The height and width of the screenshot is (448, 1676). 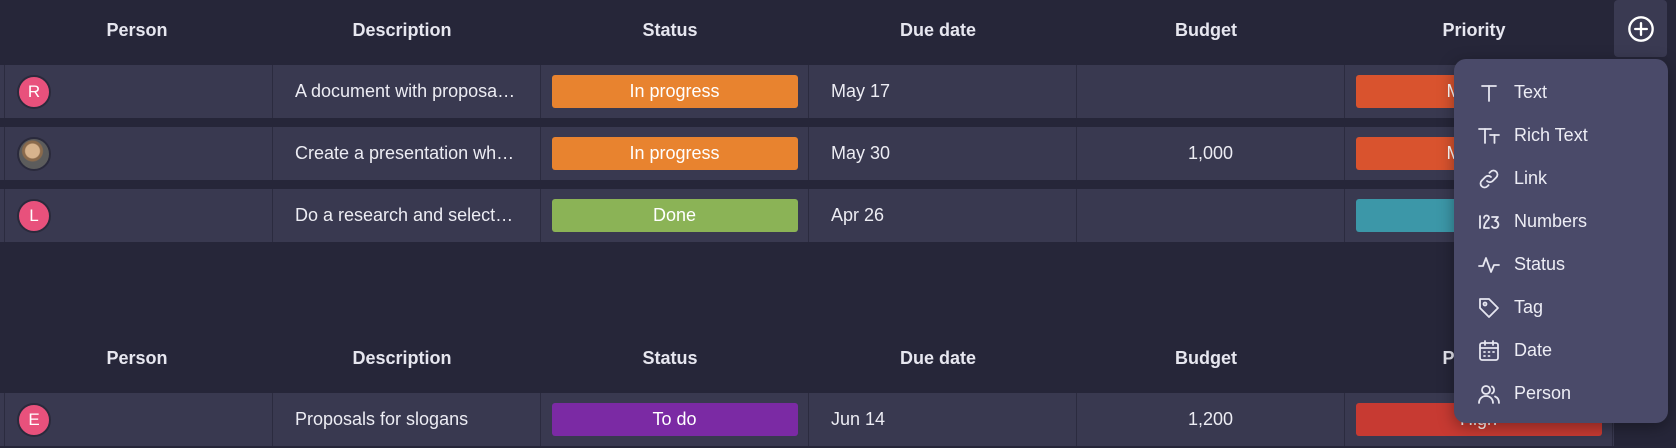 What do you see at coordinates (1551, 135) in the screenshot?
I see `menu-item-label: Rich Text` at bounding box center [1551, 135].